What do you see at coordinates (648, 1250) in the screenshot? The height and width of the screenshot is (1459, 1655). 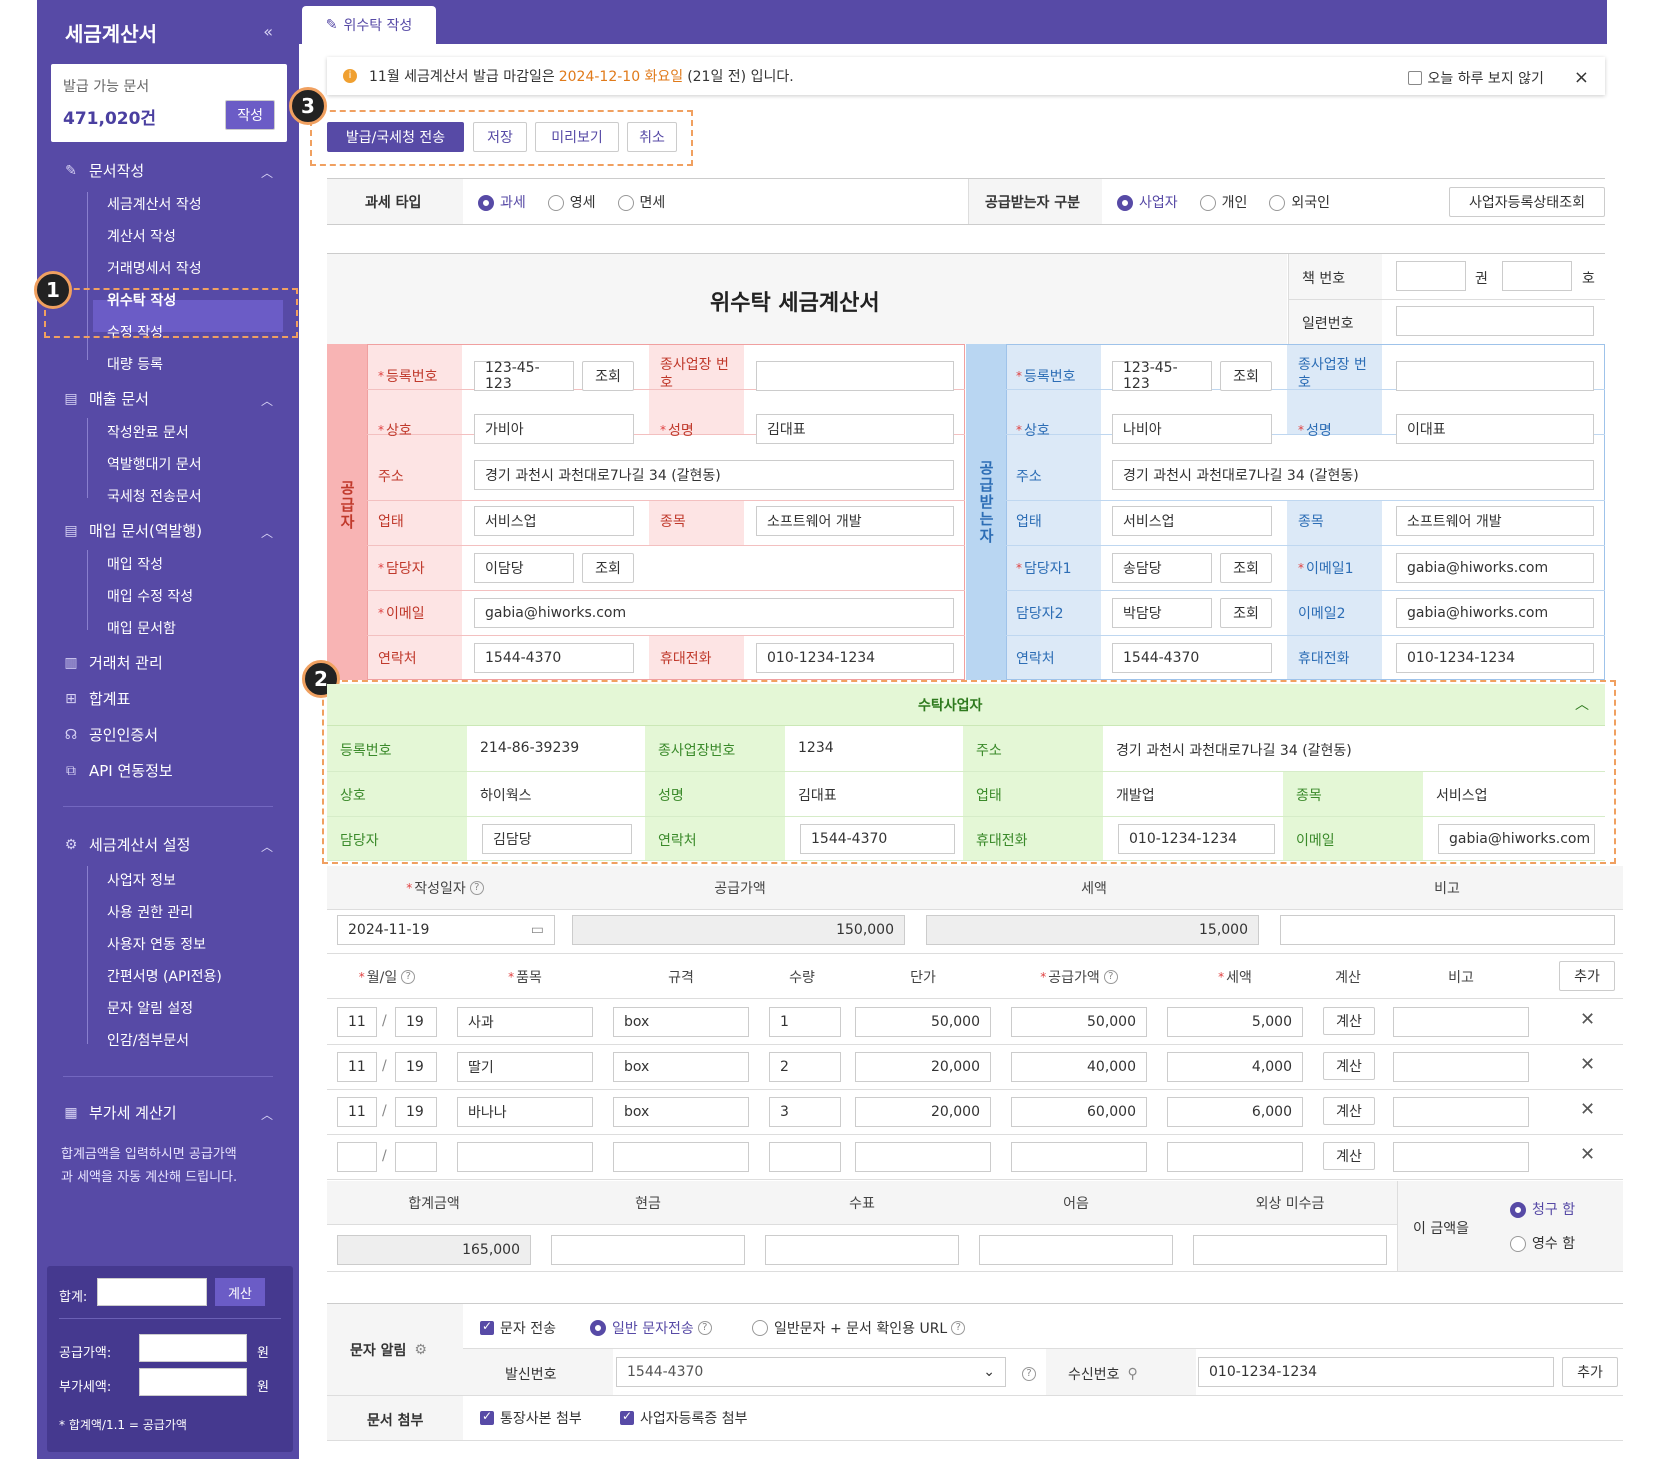 I see `totals-cash-input` at bounding box center [648, 1250].